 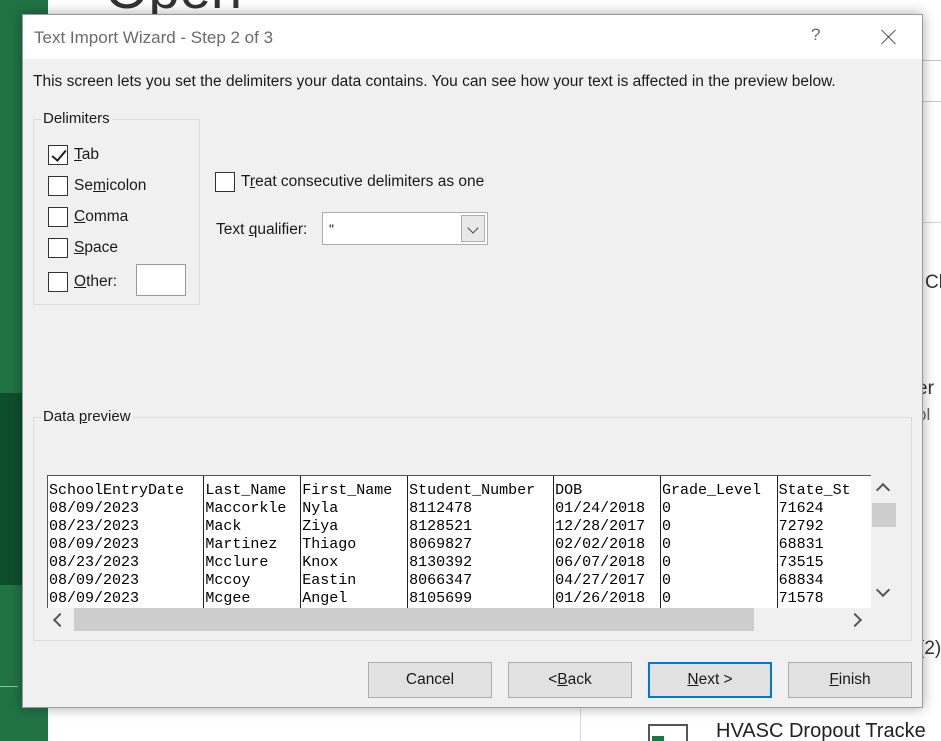 I want to click on other-delimiter-input, so click(x=161, y=280).